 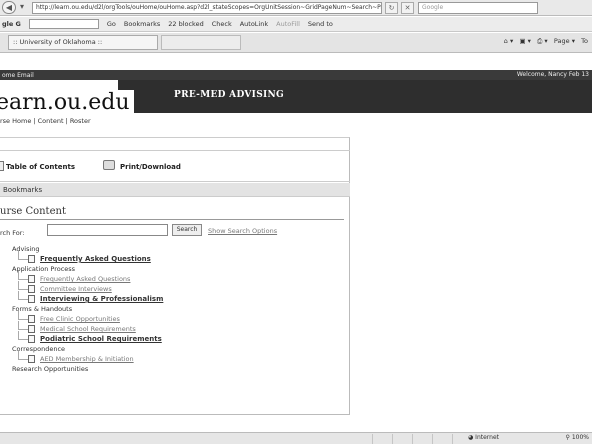 I want to click on heading-divider, so click(x=172, y=219).